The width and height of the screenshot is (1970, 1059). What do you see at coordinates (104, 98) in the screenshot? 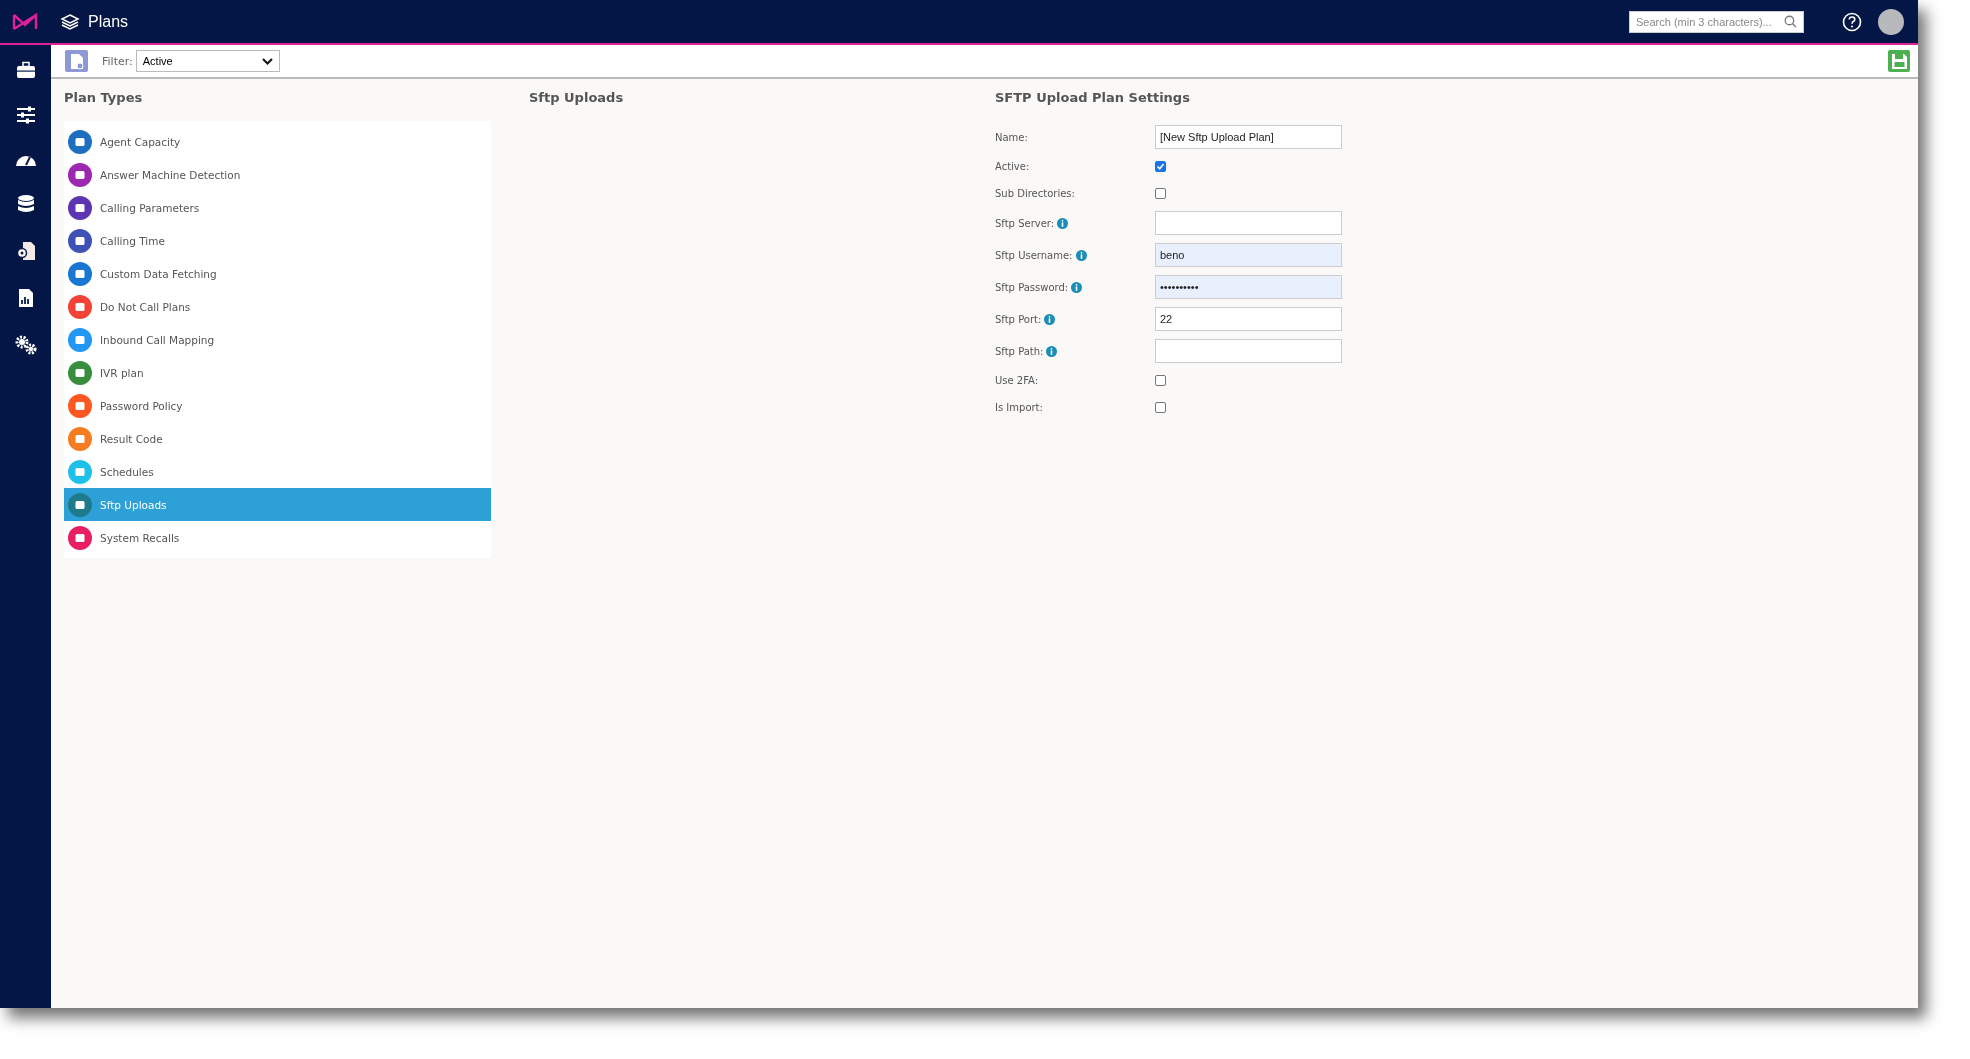
I see `section-heading: Plan Types` at bounding box center [104, 98].